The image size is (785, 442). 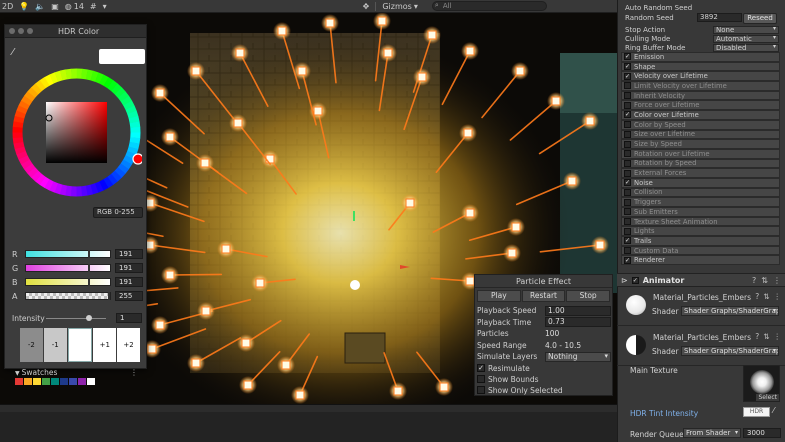 I want to click on window-minimize-icon, so click(x=21, y=31).